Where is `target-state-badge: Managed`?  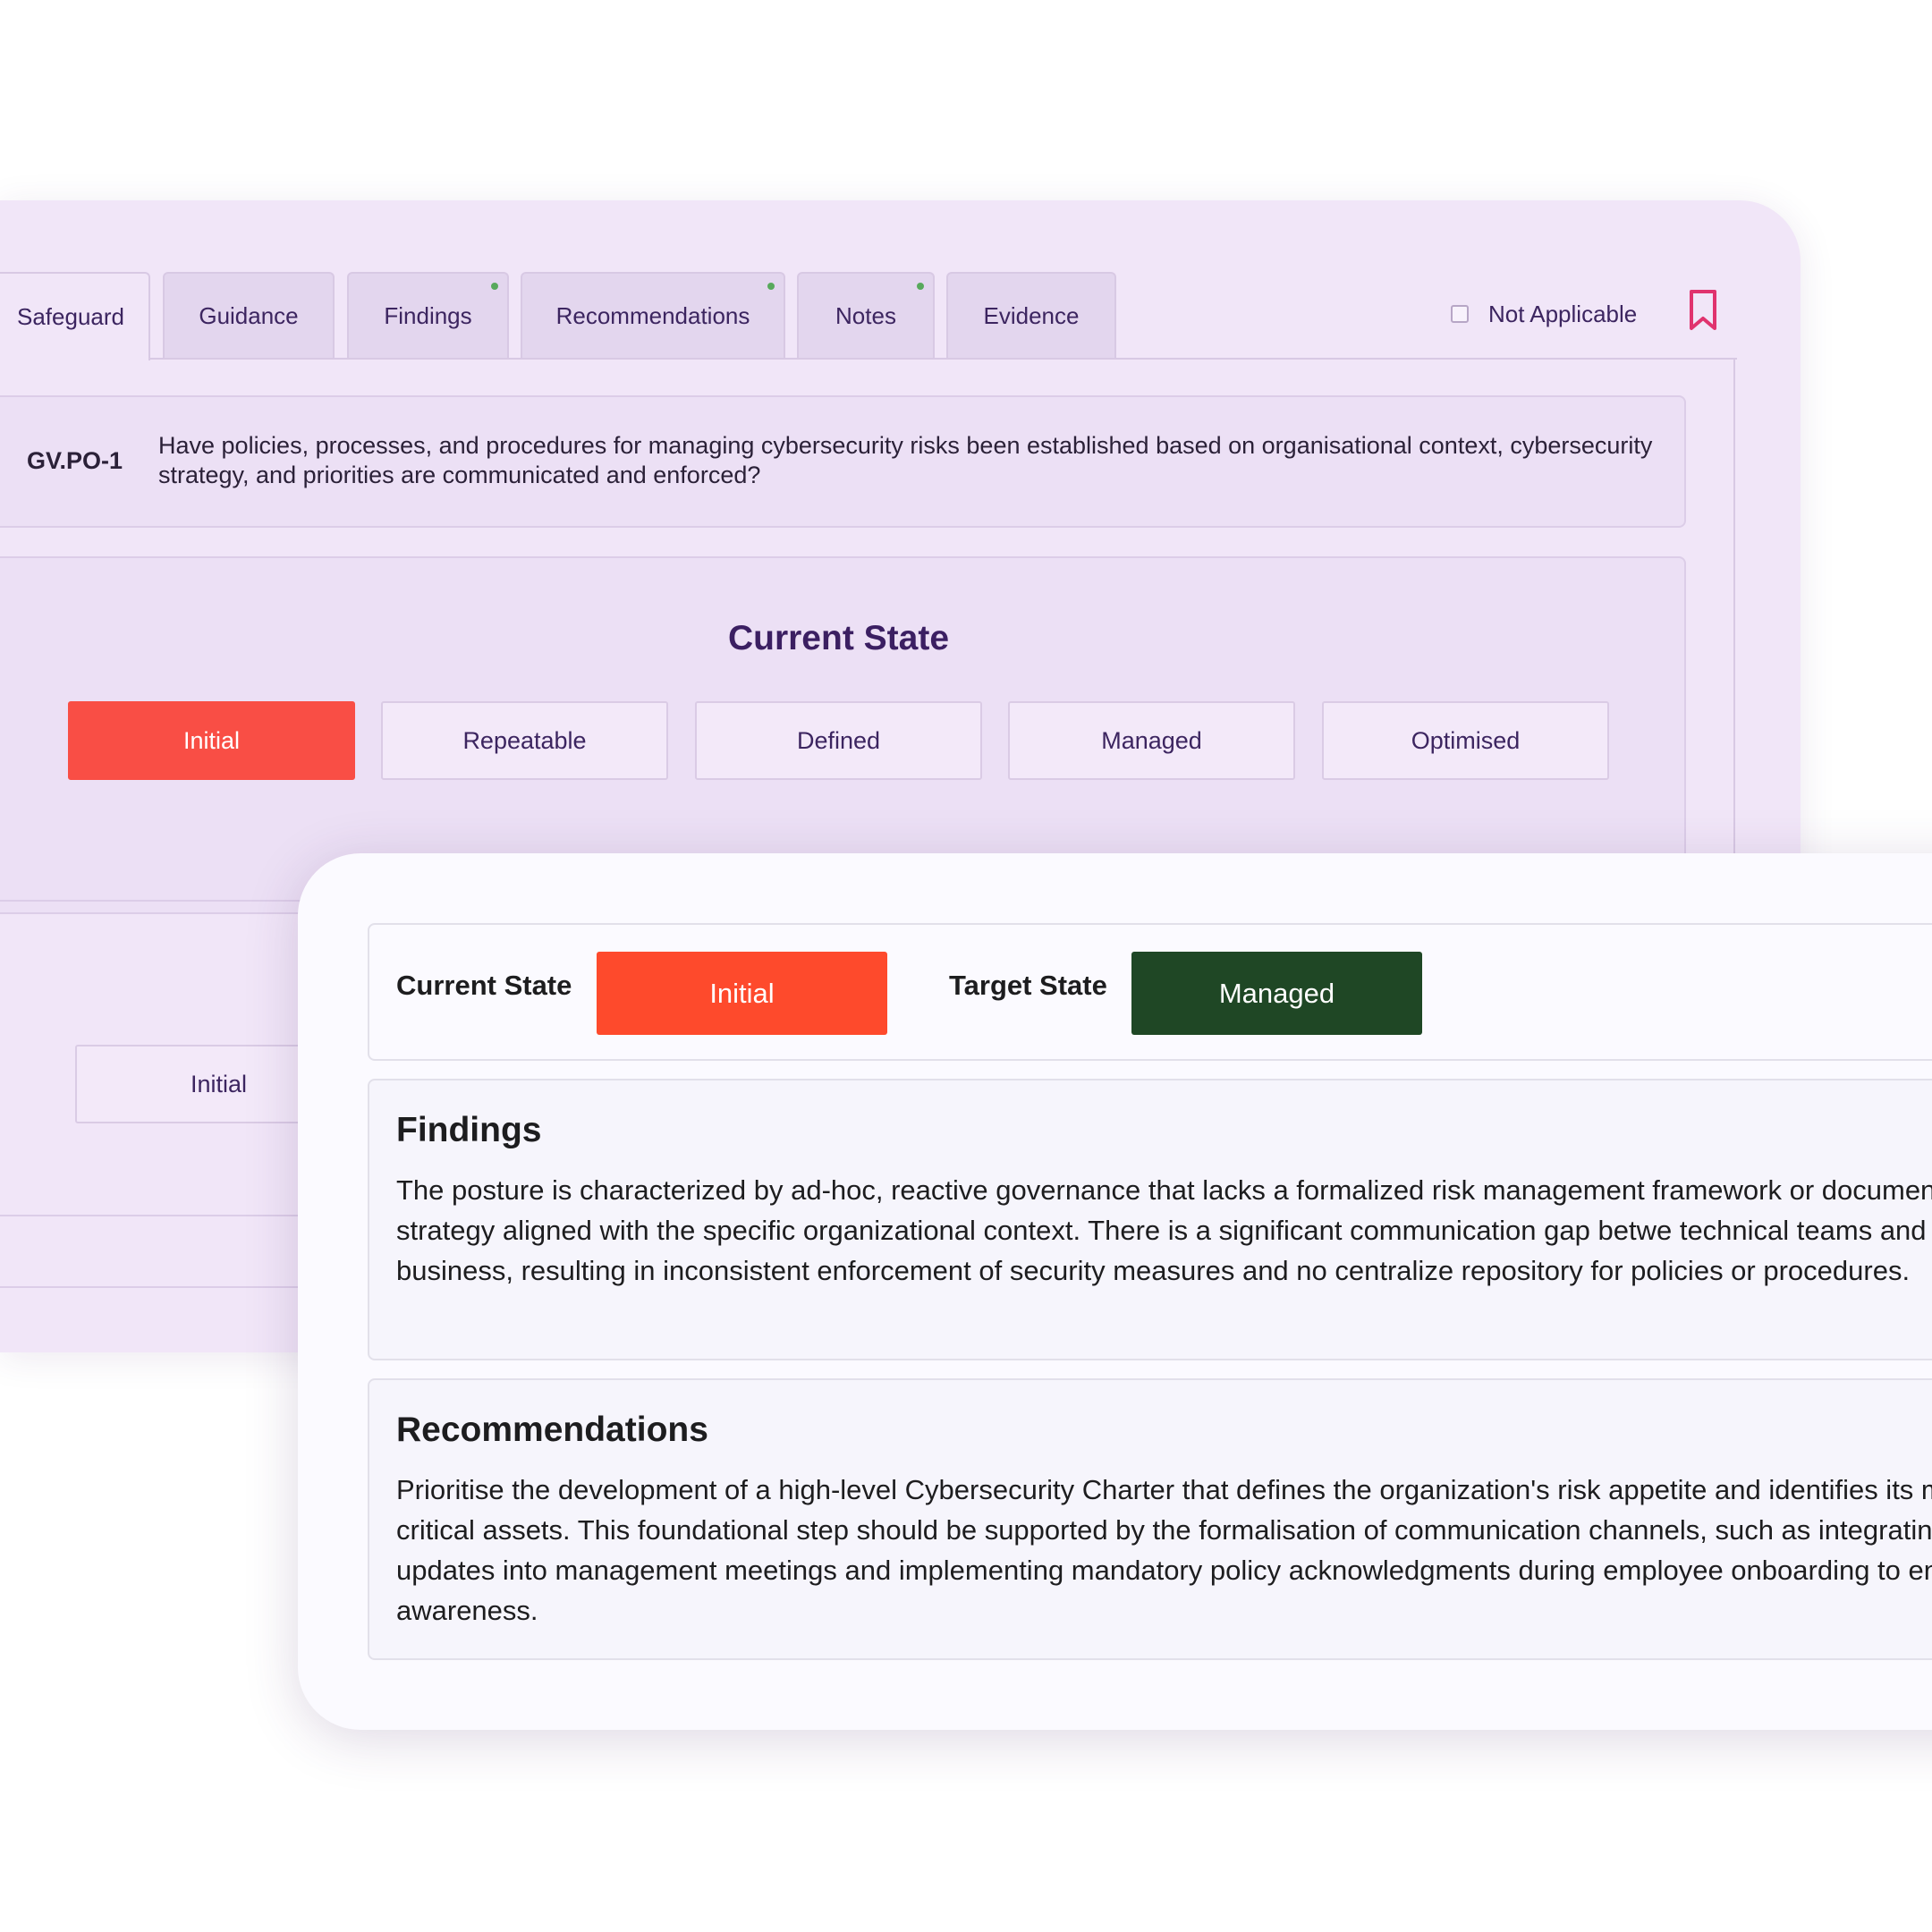 target-state-badge: Managed is located at coordinates (1276, 993).